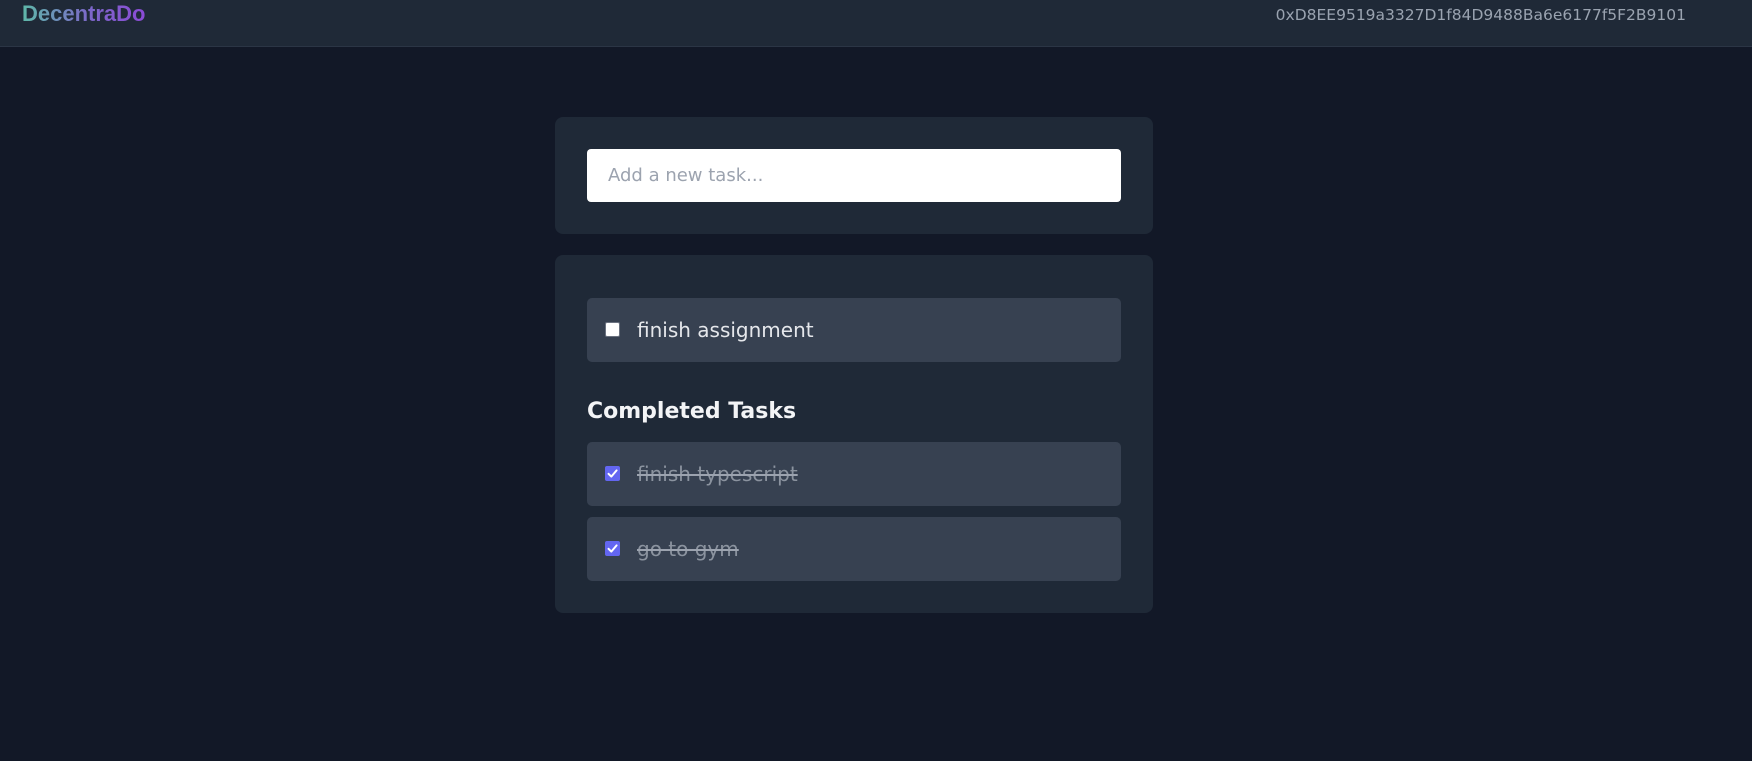 The height and width of the screenshot is (761, 1752). Describe the element at coordinates (612, 329) in the screenshot. I see `task-checkbox` at that location.